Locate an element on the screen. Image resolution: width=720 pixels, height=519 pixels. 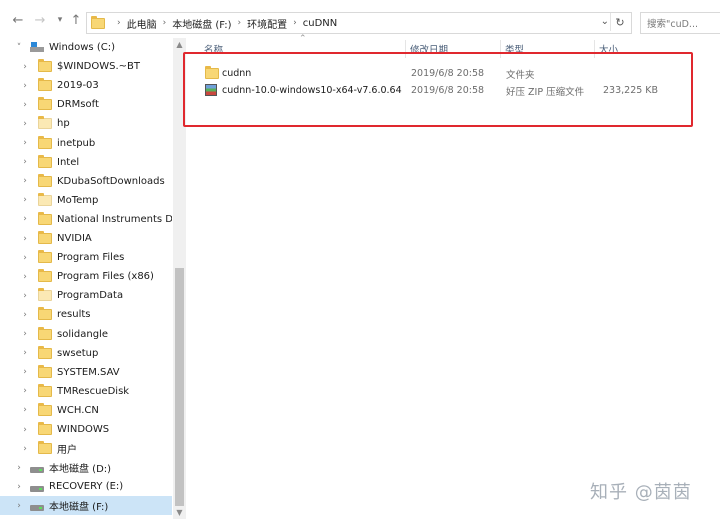
breadcrumb-this-pc: 此电脑 is located at coordinates (142, 23).